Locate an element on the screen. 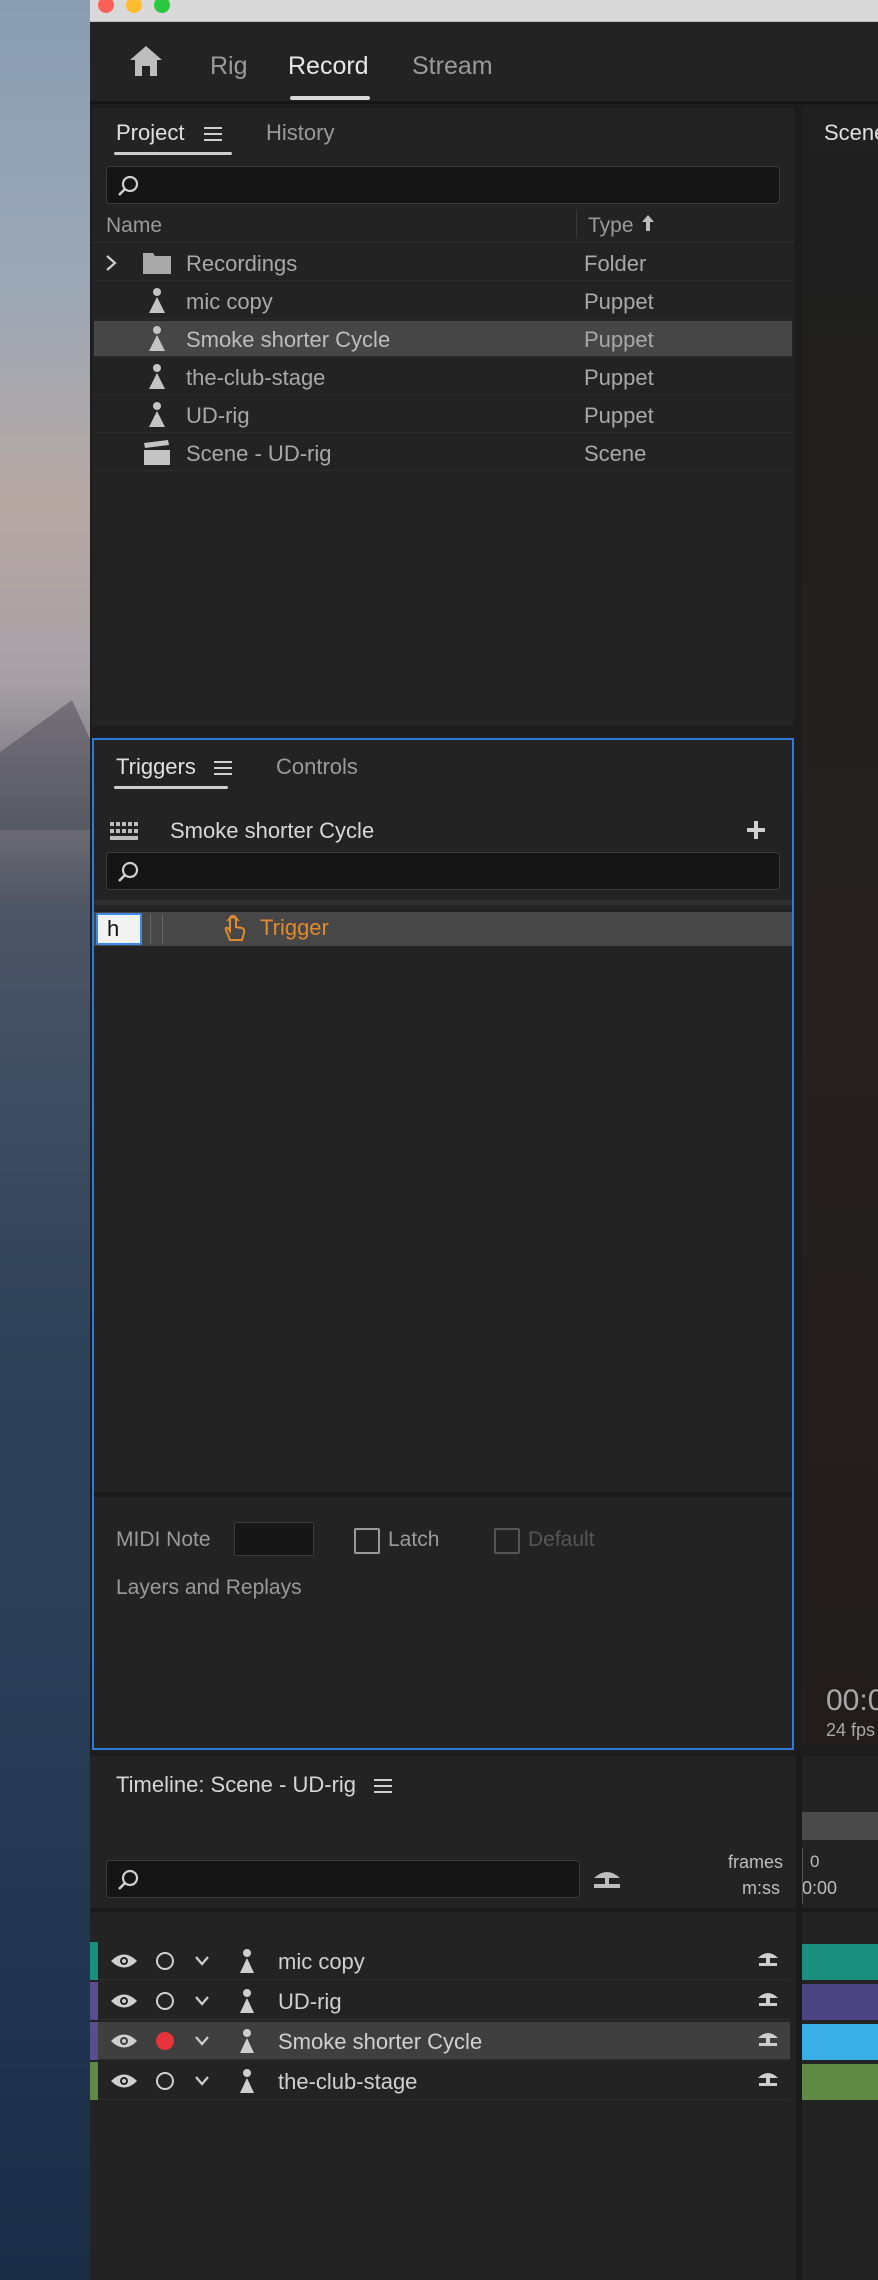  list-item-name: UD-rig is located at coordinates (218, 415).